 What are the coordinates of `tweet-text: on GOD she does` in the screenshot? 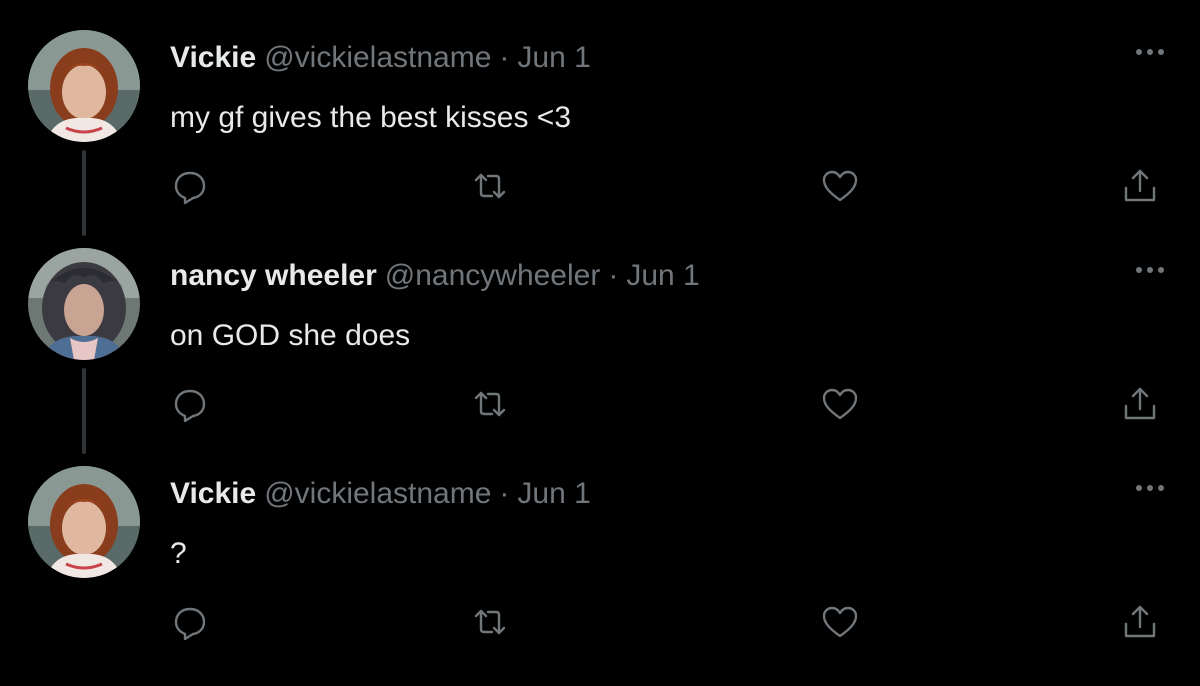 It's located at (290, 335).